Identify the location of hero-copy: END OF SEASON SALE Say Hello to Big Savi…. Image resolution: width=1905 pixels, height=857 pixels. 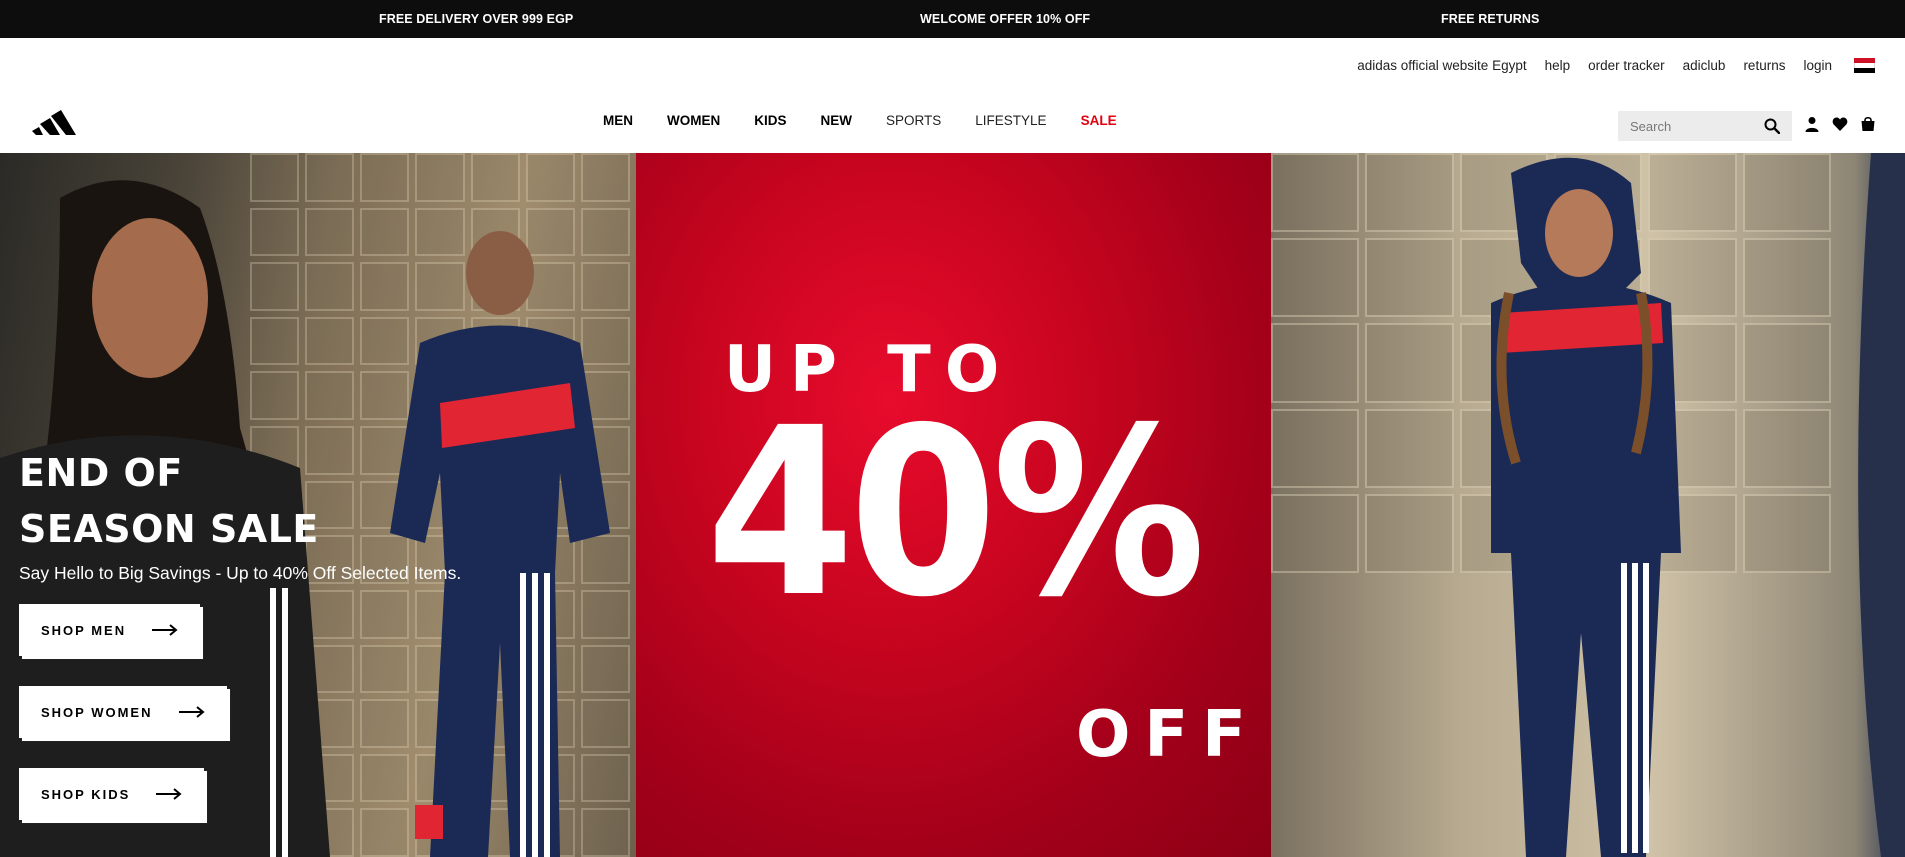
(240, 514).